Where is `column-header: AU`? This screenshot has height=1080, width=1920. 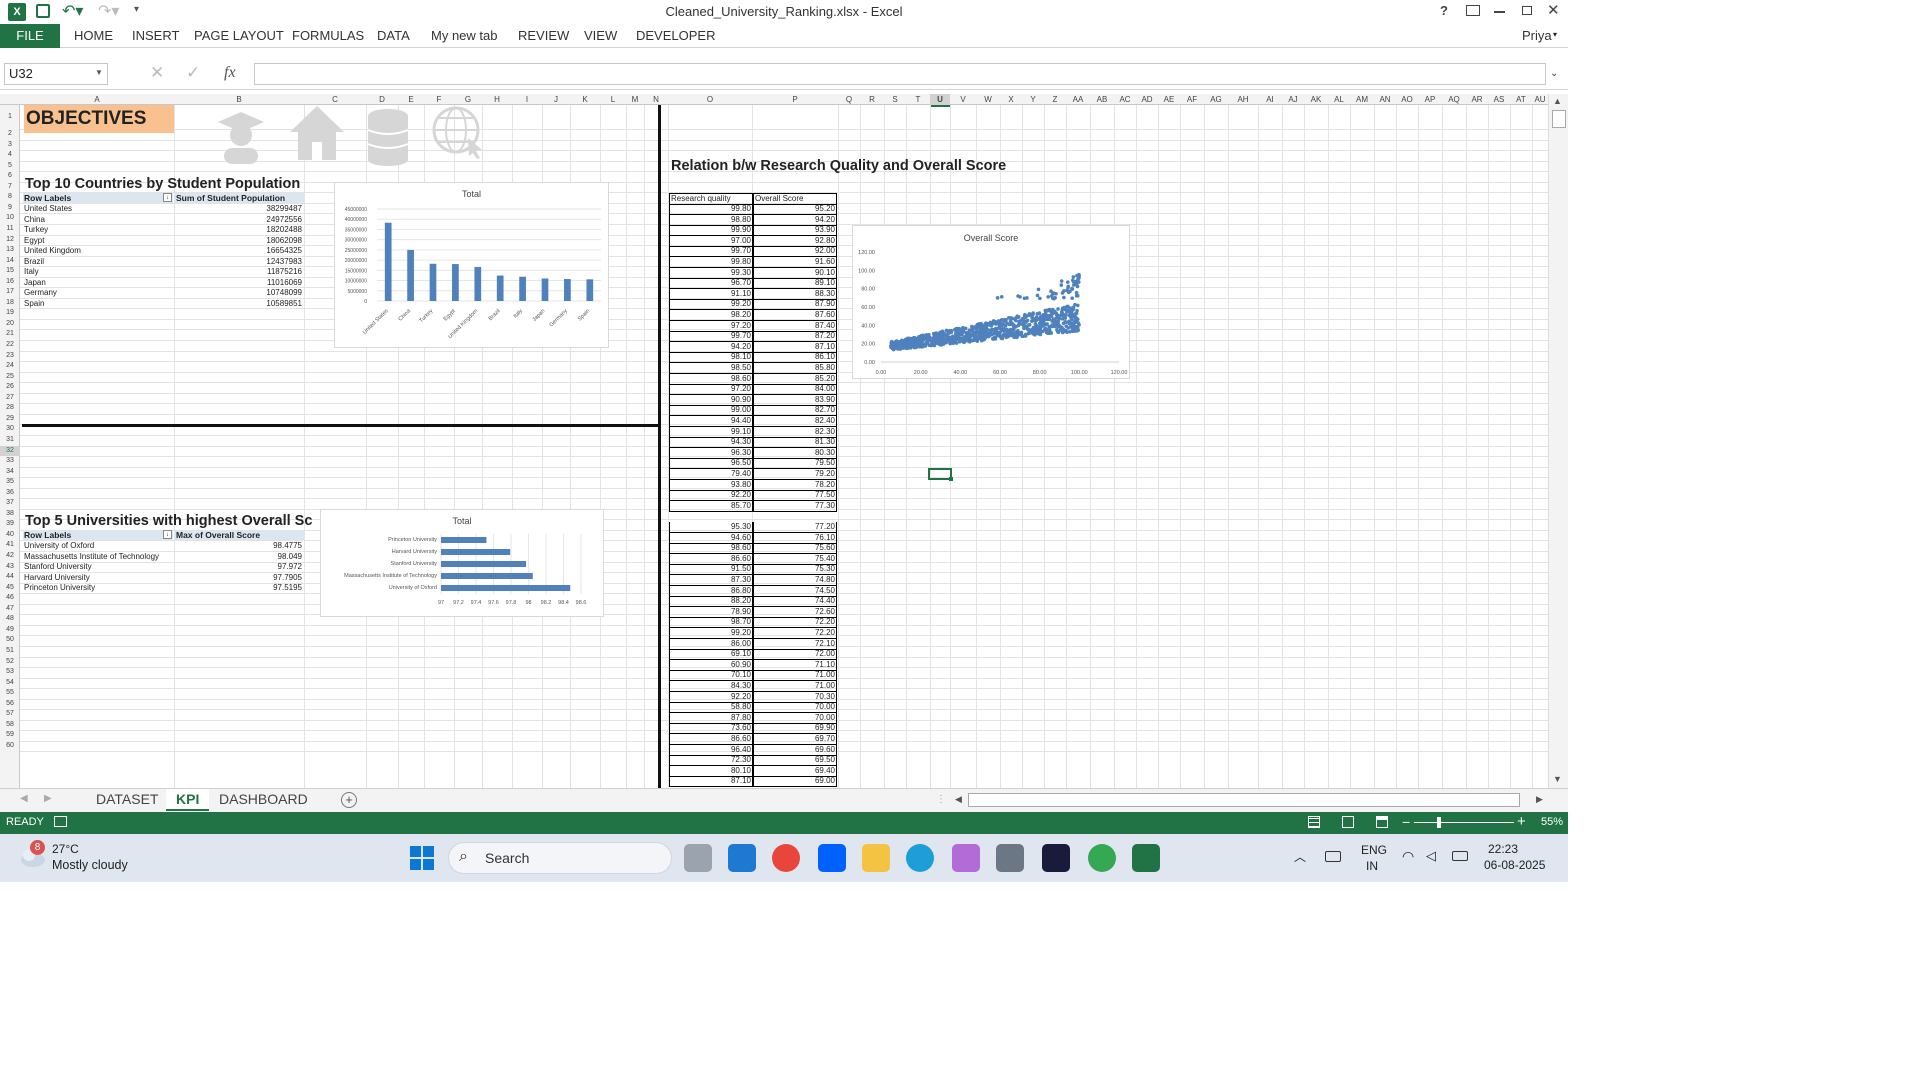 column-header: AU is located at coordinates (1540, 99).